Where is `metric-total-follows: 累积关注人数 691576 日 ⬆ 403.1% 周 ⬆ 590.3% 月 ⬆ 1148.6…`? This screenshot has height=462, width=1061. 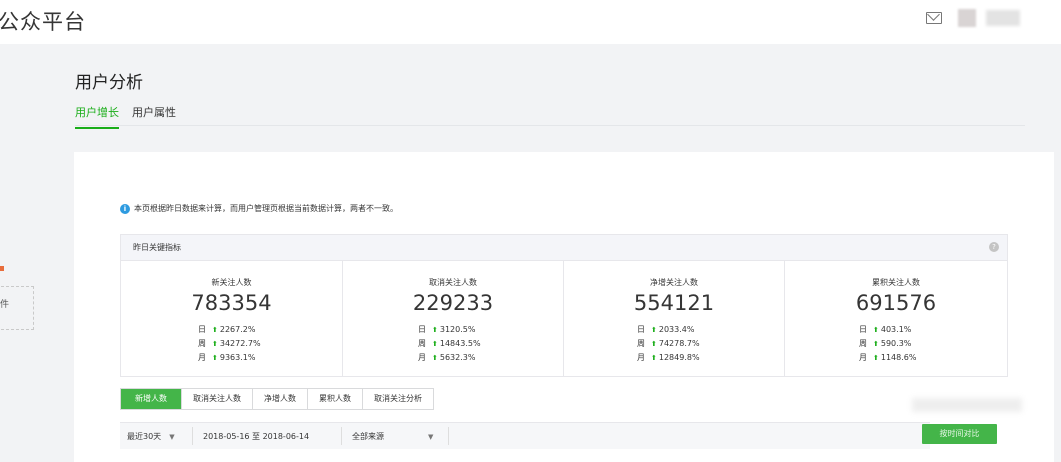
metric-total-follows: 累积关注人数 691576 日 ⬆ 403.1% 周 ⬆ 590.3% 月 ⬆ 1148.6… is located at coordinates (895, 318).